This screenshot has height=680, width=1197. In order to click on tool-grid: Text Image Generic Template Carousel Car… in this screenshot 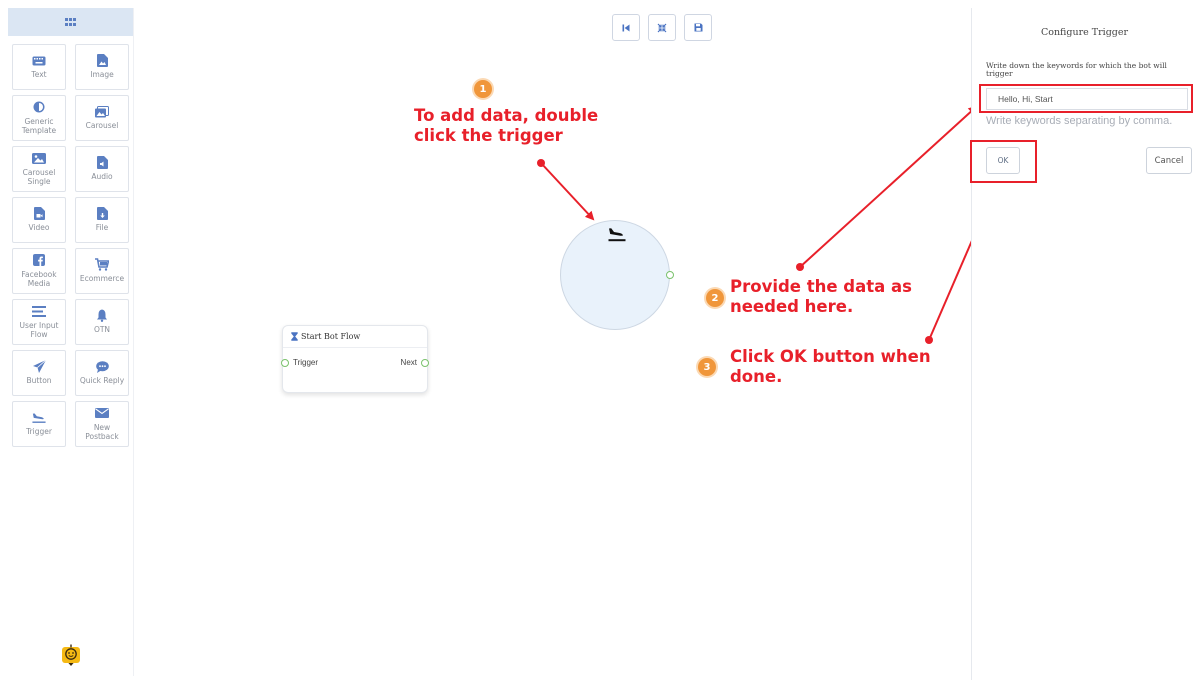, I will do `click(71, 245)`.